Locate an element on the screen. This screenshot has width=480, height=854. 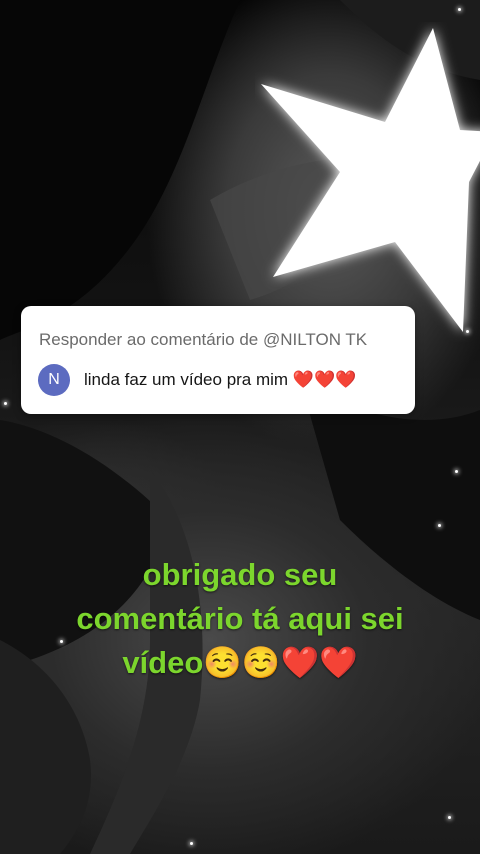
caption-line-3: vídeo☺️☺️❤️❤️ is located at coordinates (240, 662).